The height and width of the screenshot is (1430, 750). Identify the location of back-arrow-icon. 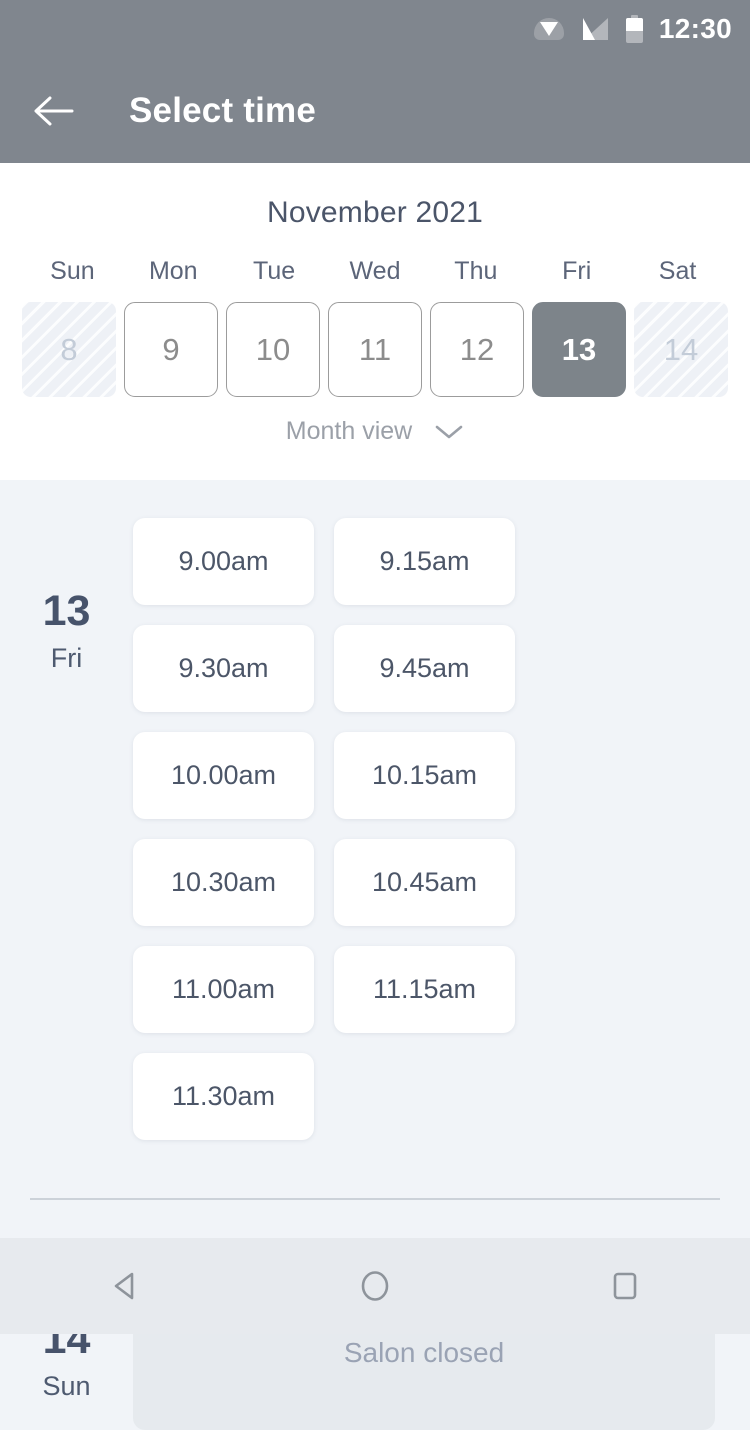
(54, 110).